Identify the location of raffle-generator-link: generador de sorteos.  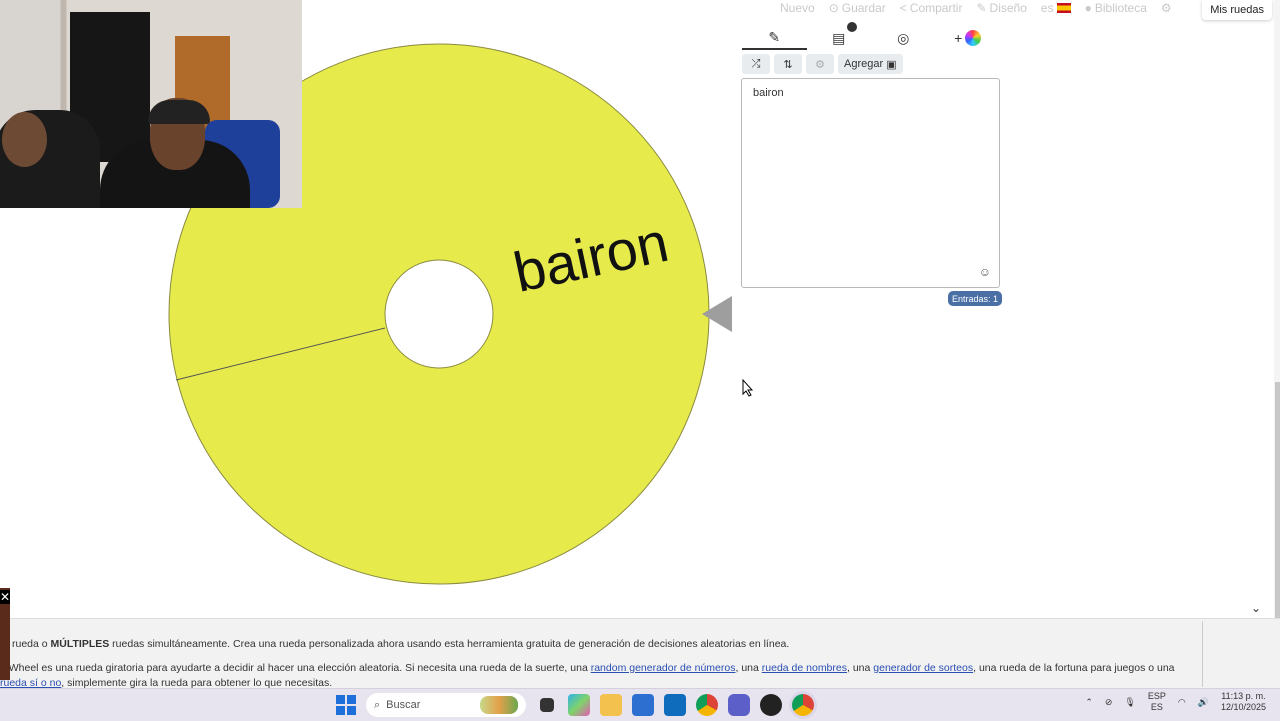
(923, 668).